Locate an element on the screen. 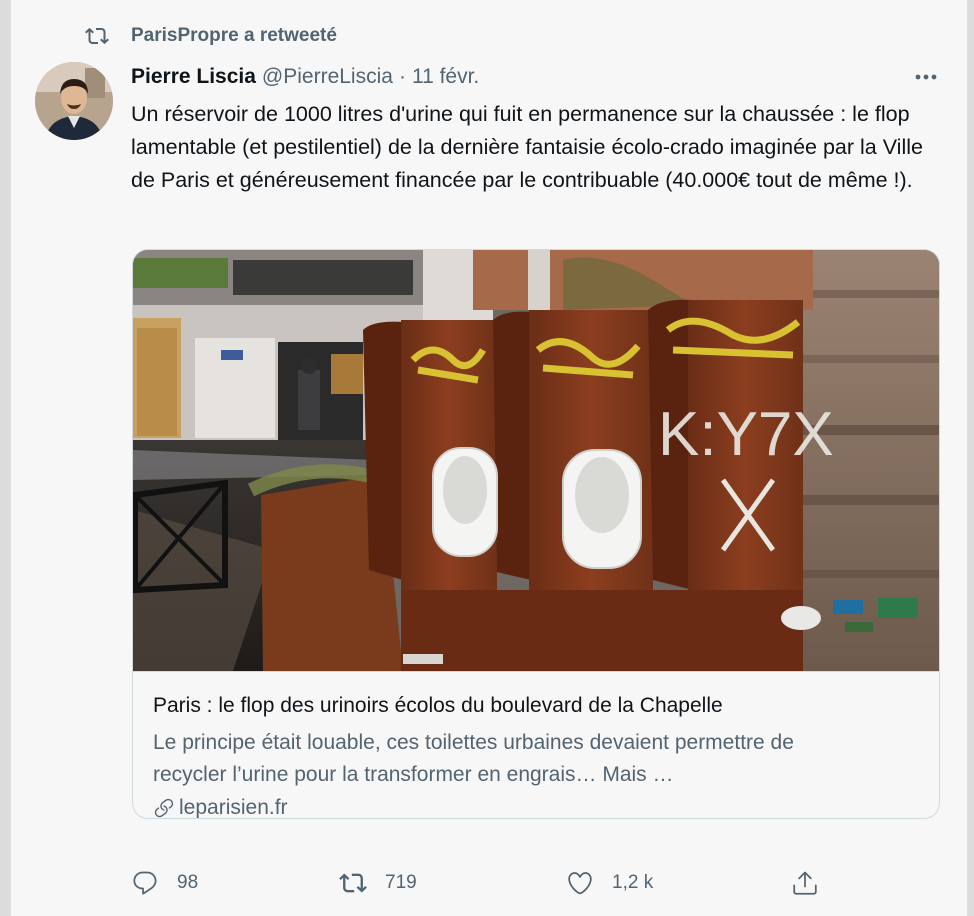  author-name: Pierre Liscia is located at coordinates (193, 77).